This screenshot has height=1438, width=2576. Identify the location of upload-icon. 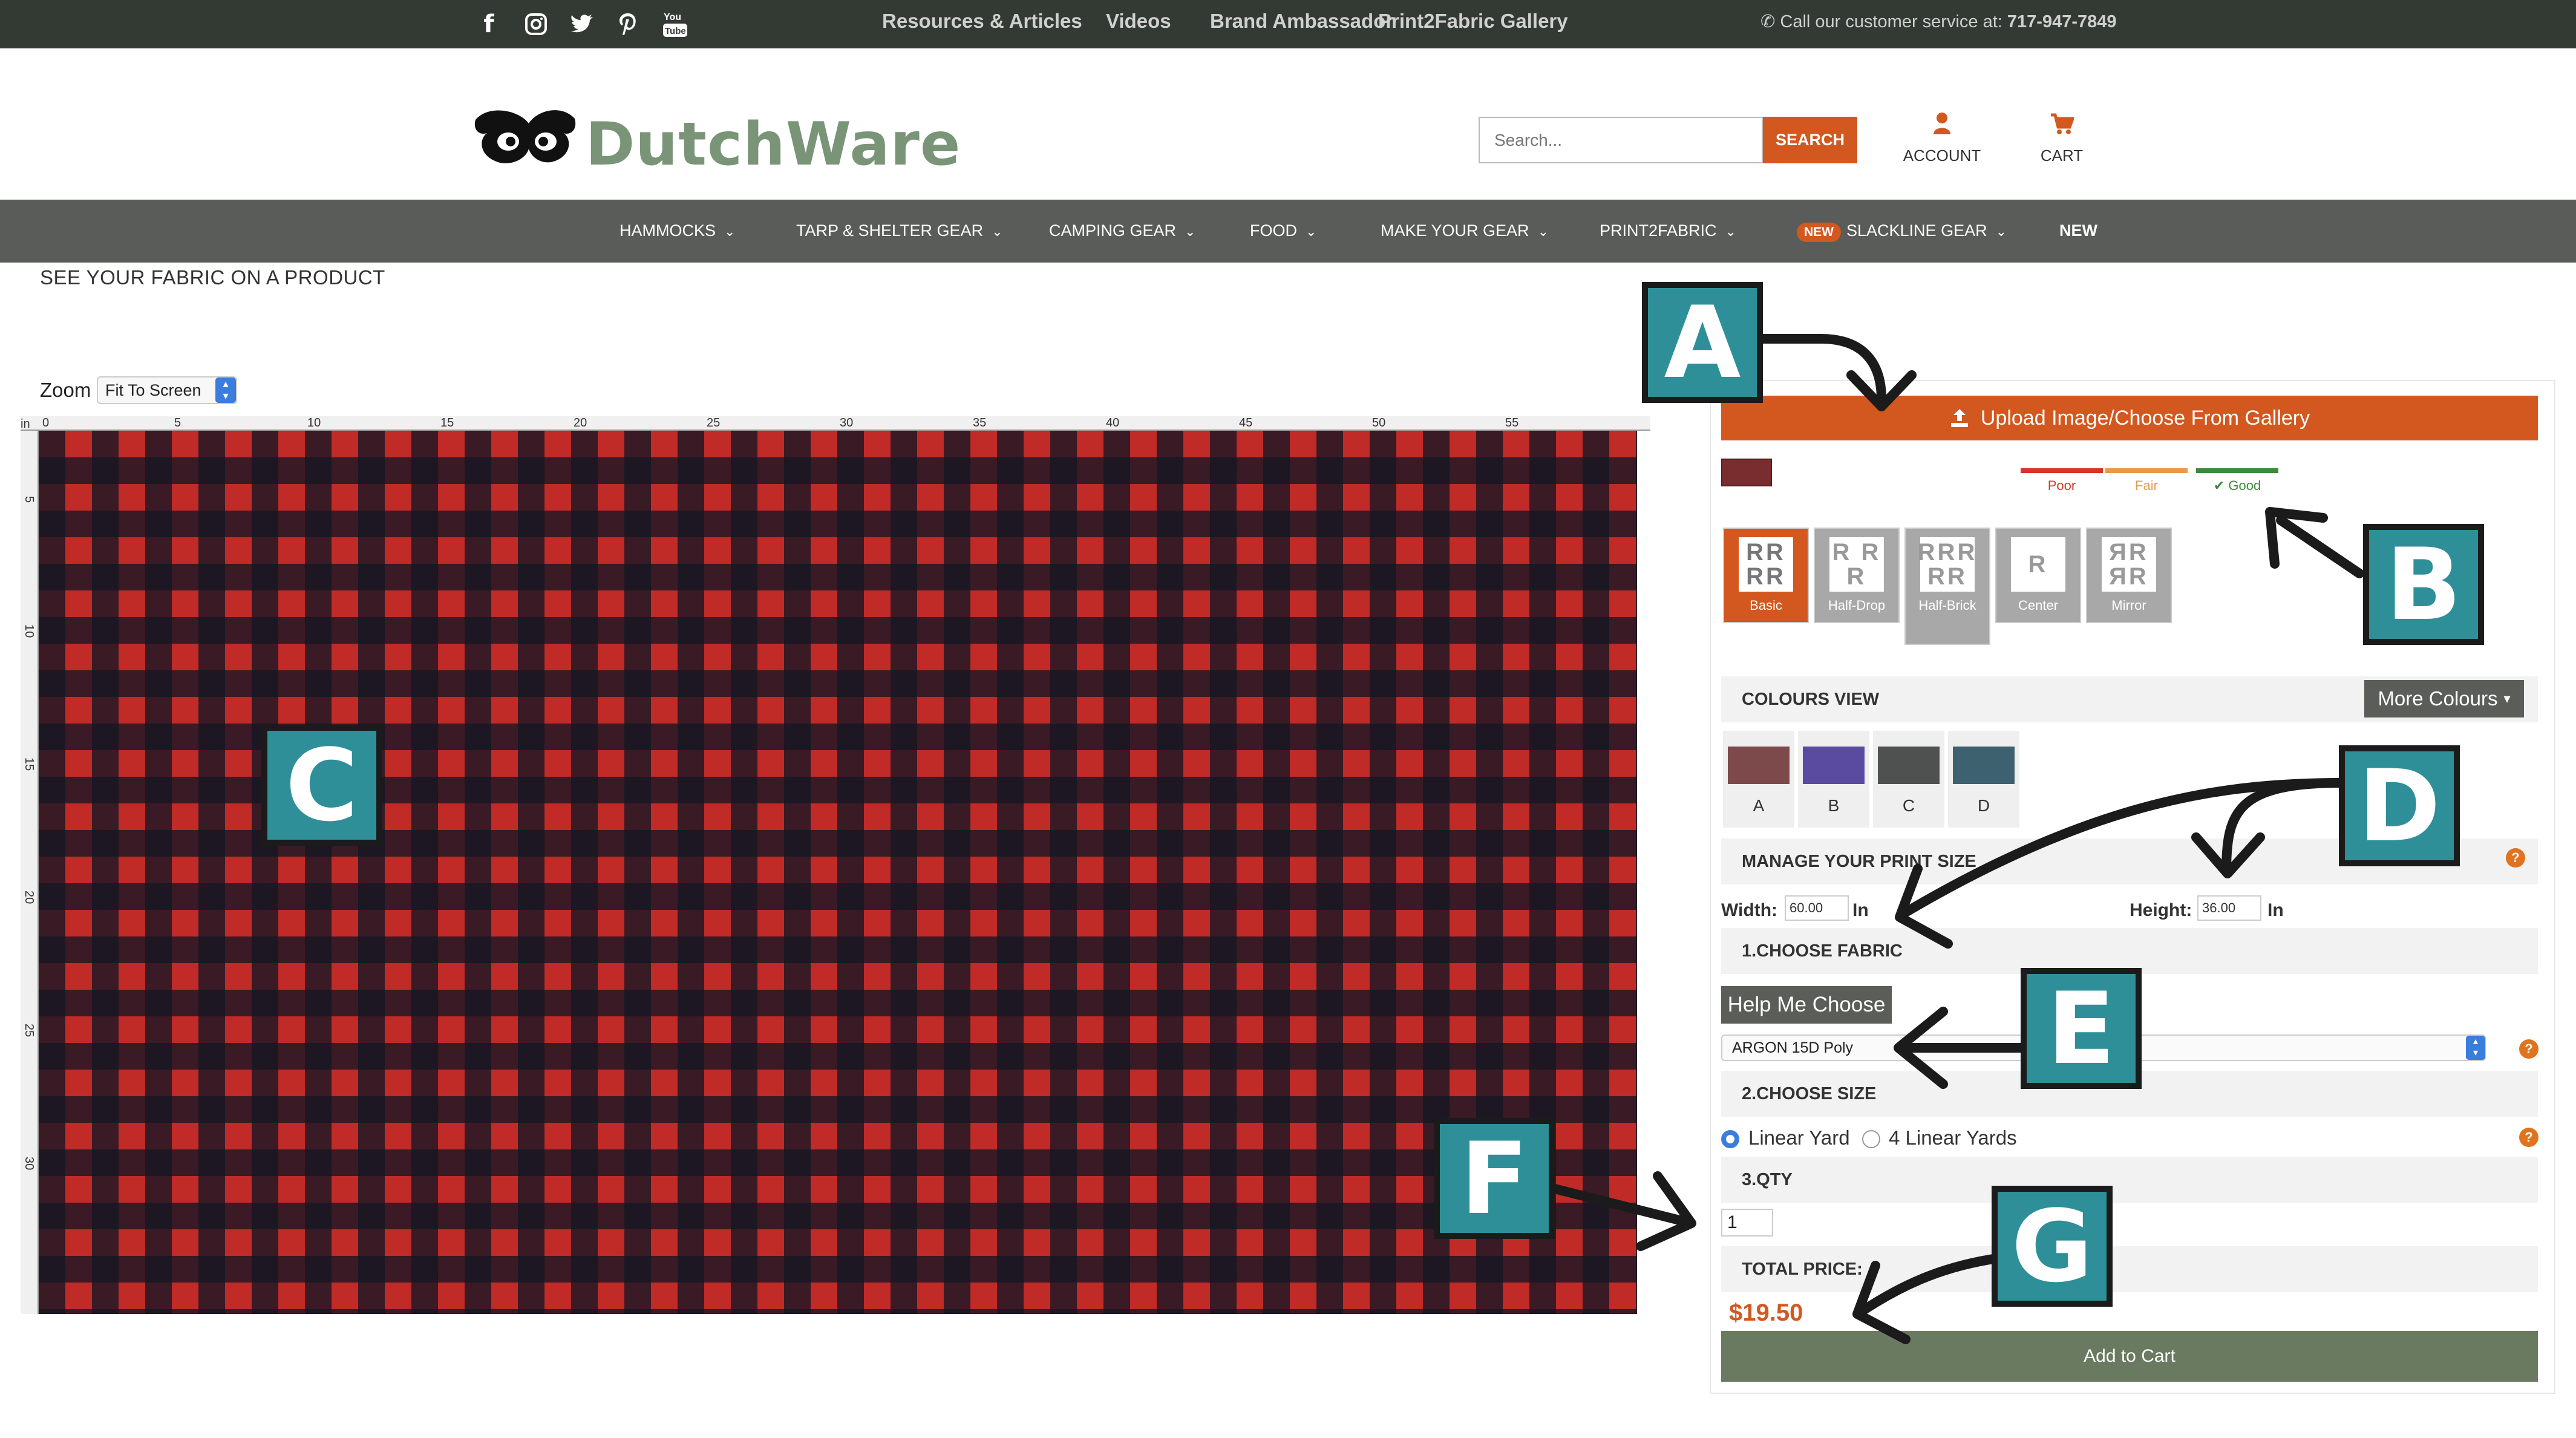
(1959, 418).